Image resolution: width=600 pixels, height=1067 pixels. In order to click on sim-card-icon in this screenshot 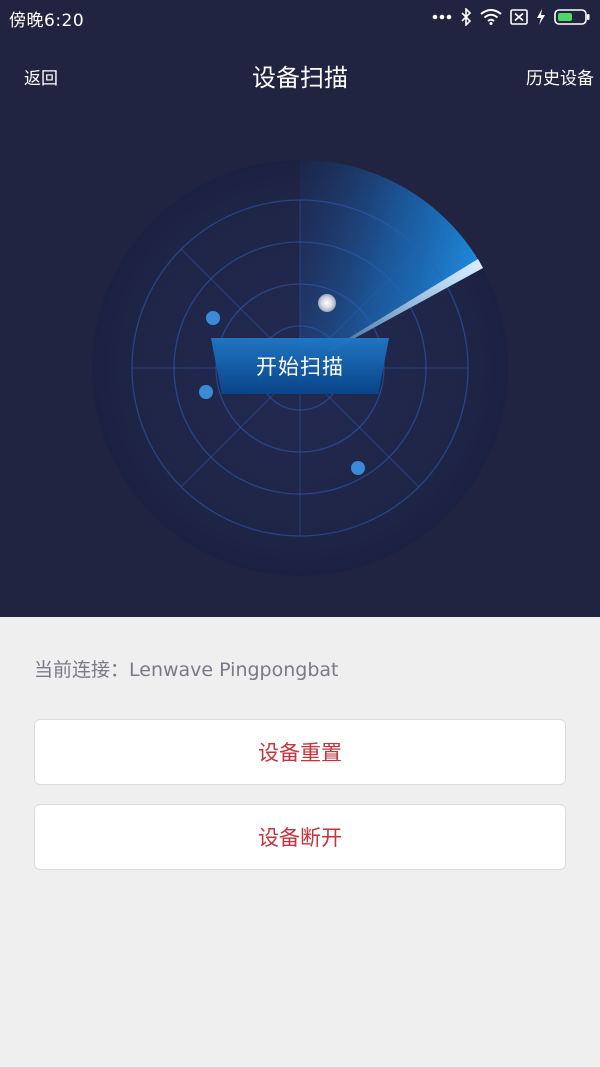, I will do `click(519, 17)`.